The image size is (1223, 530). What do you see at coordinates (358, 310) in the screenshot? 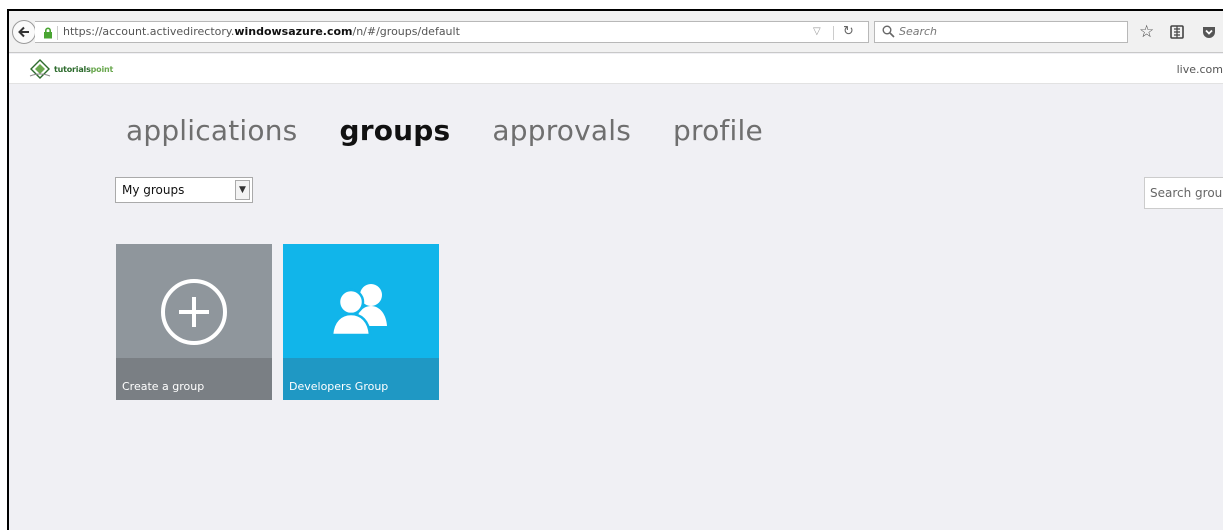
I see `users-icon` at bounding box center [358, 310].